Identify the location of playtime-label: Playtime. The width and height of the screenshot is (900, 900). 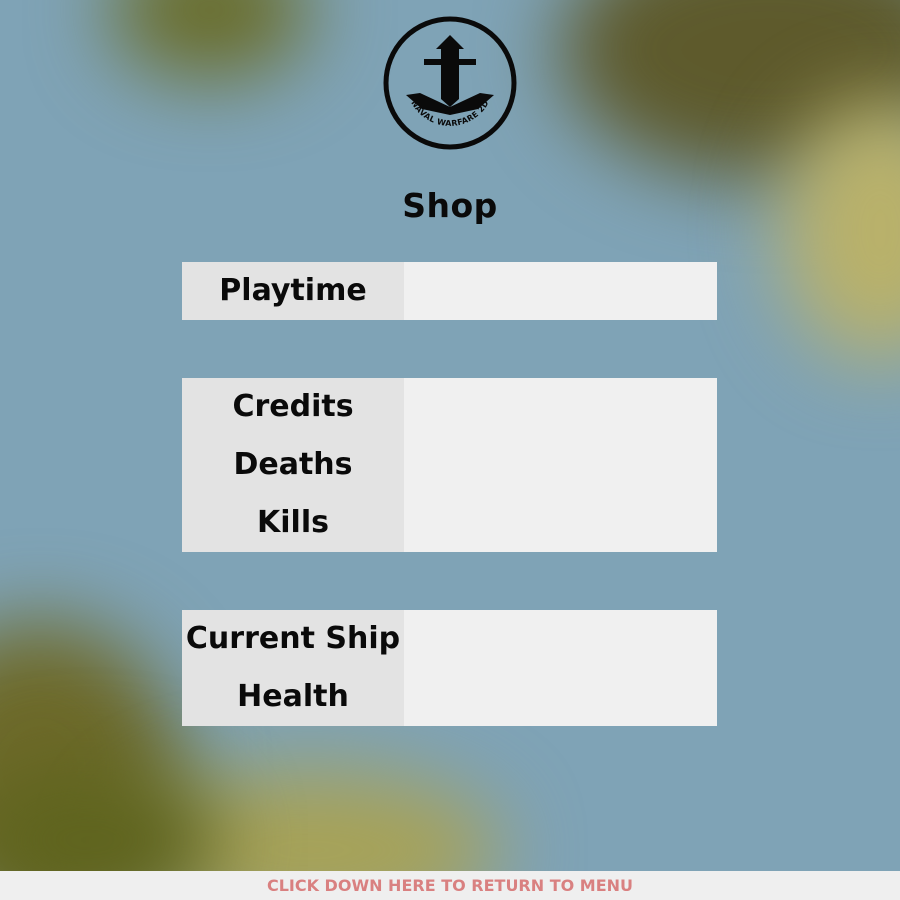
(293, 290).